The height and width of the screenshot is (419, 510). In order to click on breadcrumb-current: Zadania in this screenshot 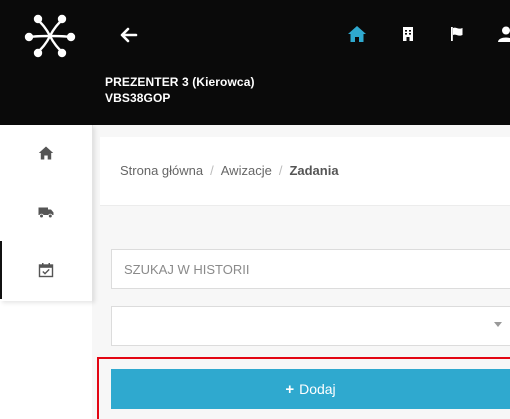, I will do `click(314, 170)`.